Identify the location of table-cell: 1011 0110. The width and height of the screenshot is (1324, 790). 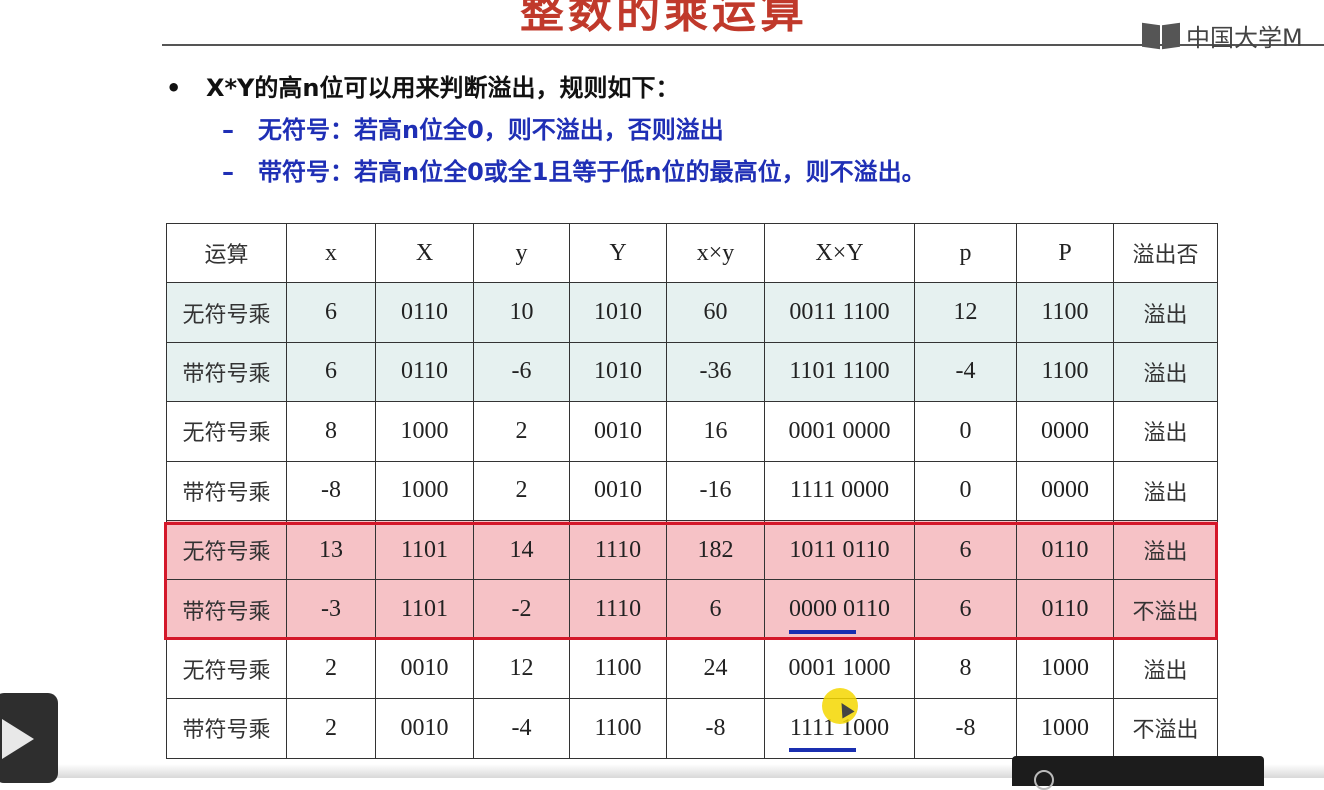
(839, 550).